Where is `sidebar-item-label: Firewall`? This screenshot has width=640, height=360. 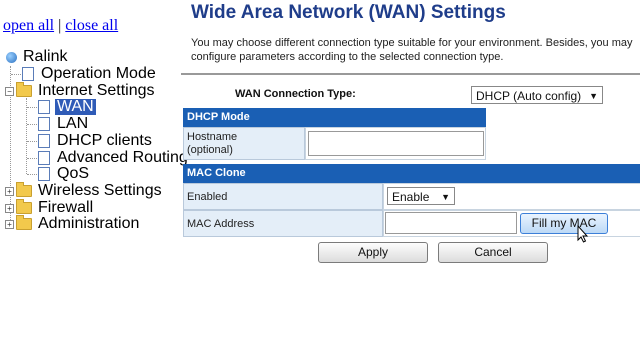
sidebar-item-label: Firewall is located at coordinates (66, 207).